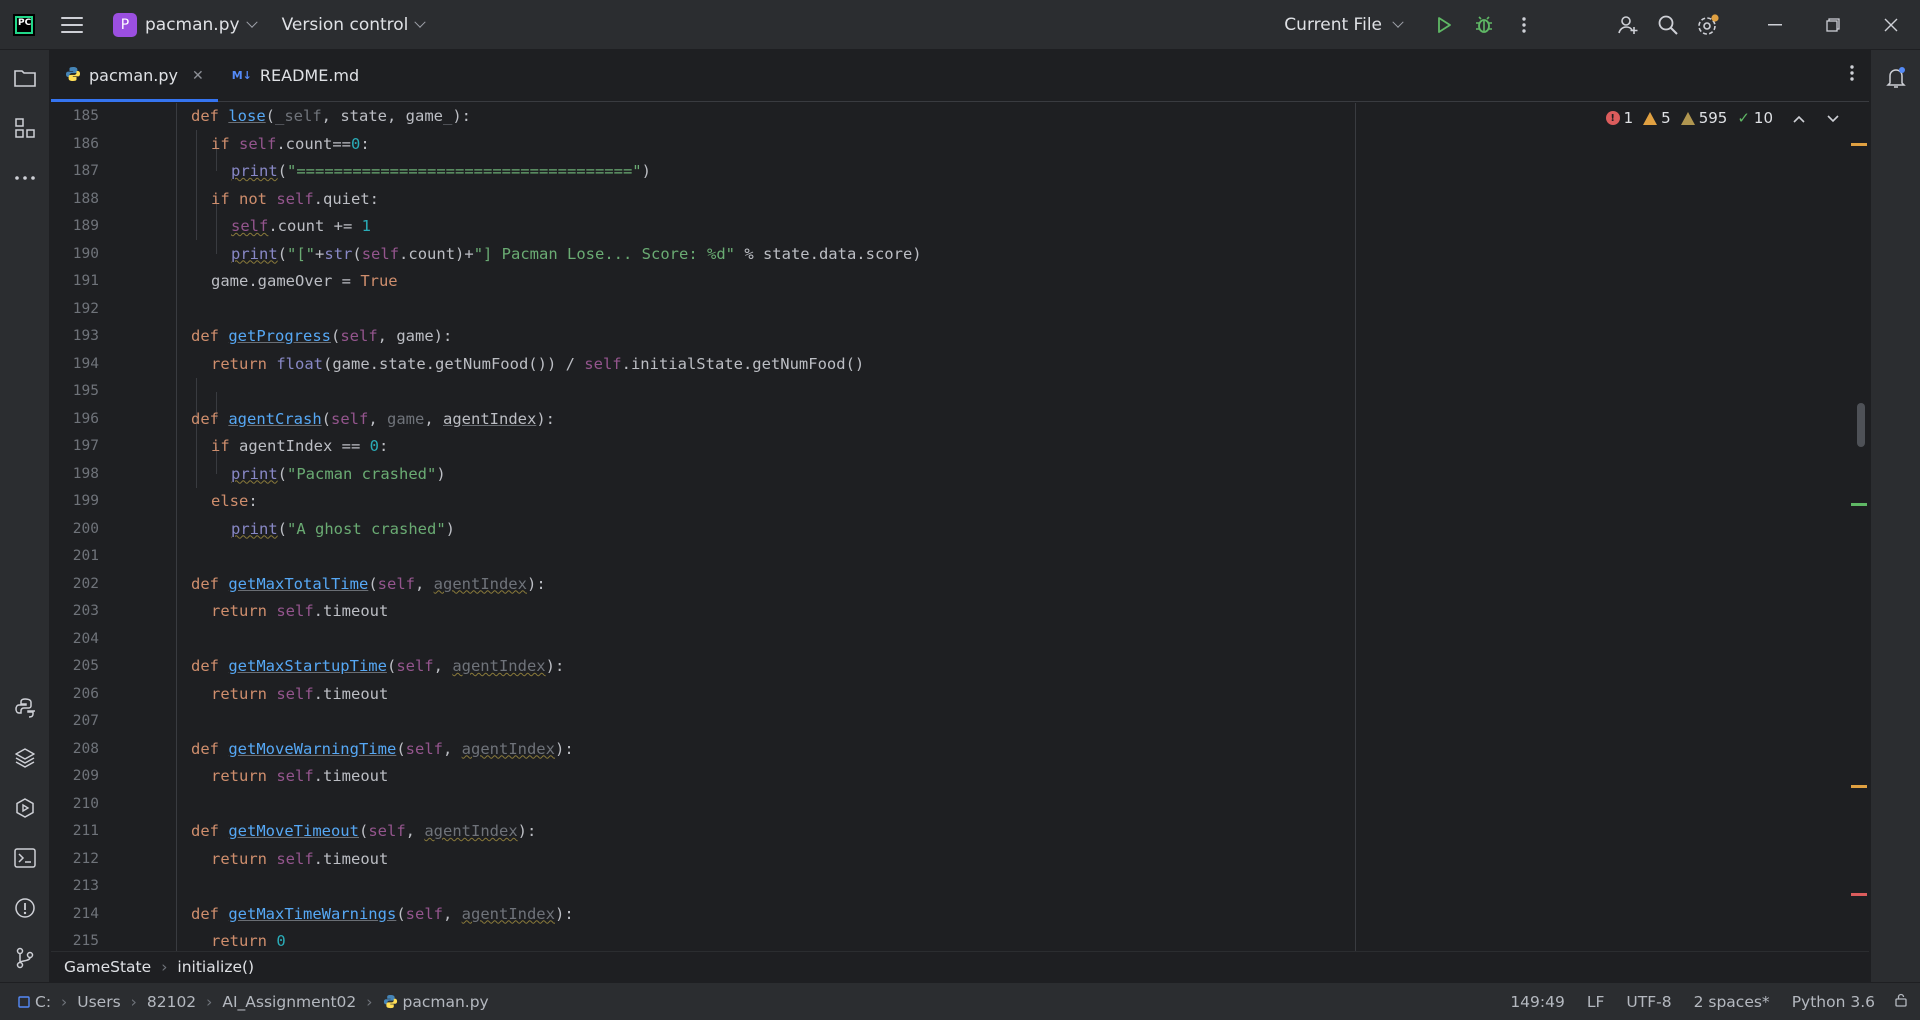  Describe the element at coordinates (25, 858) in the screenshot. I see `terminal-icon` at that location.